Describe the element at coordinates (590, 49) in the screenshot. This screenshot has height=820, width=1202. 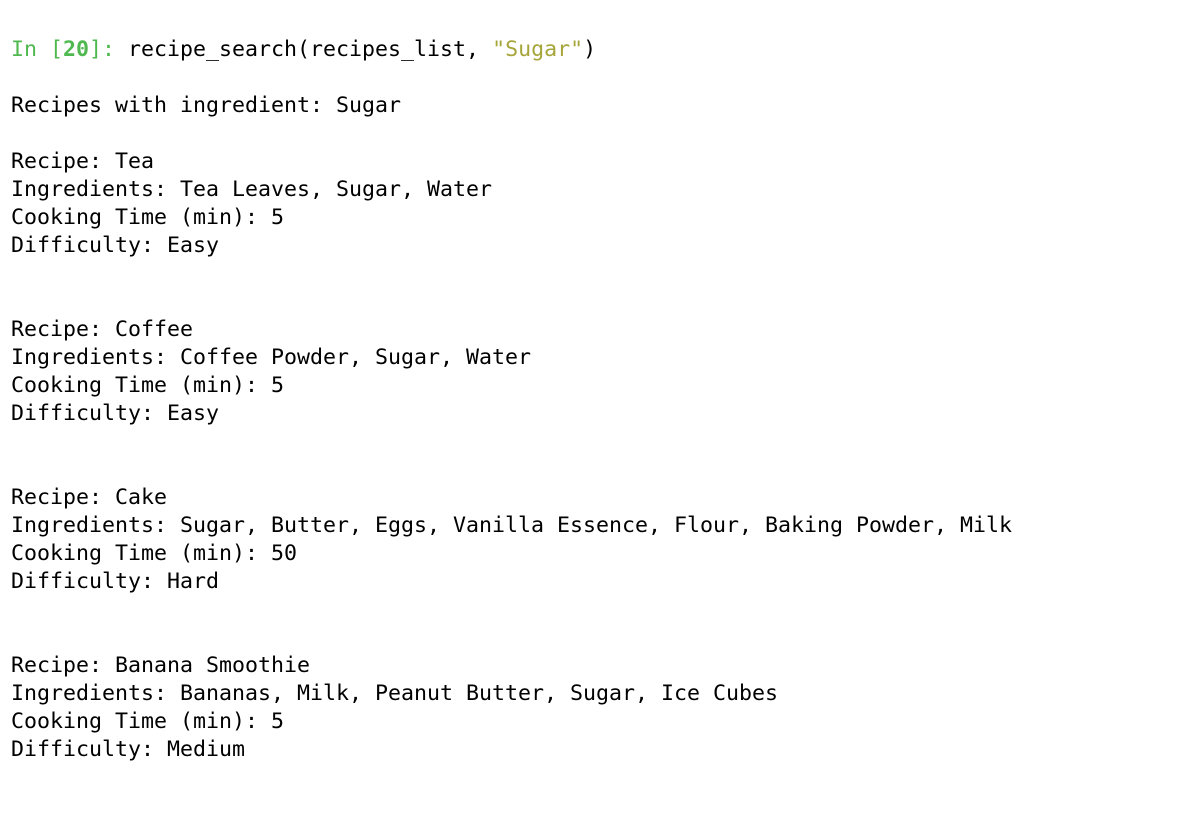
I see `code-close-paren: )` at that location.